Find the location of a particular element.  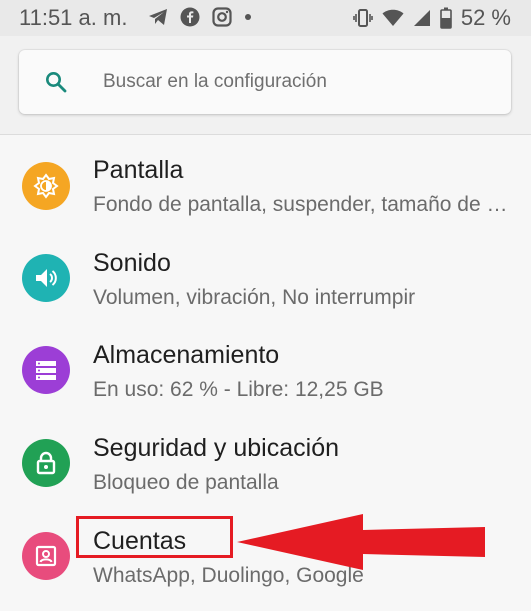

red-arrow-icon is located at coordinates (363, 542).